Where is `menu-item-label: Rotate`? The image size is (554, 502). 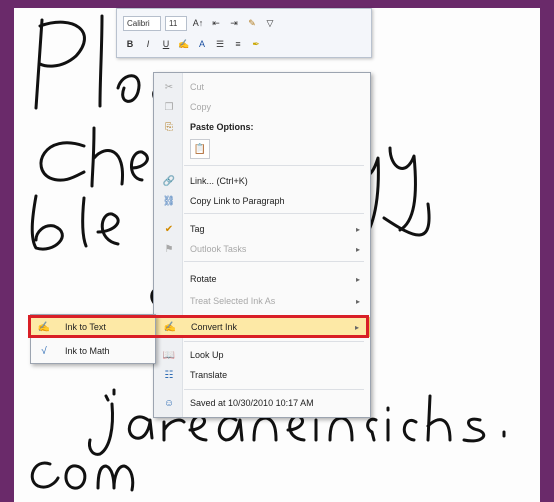
menu-item-label: Rotate is located at coordinates (203, 279).